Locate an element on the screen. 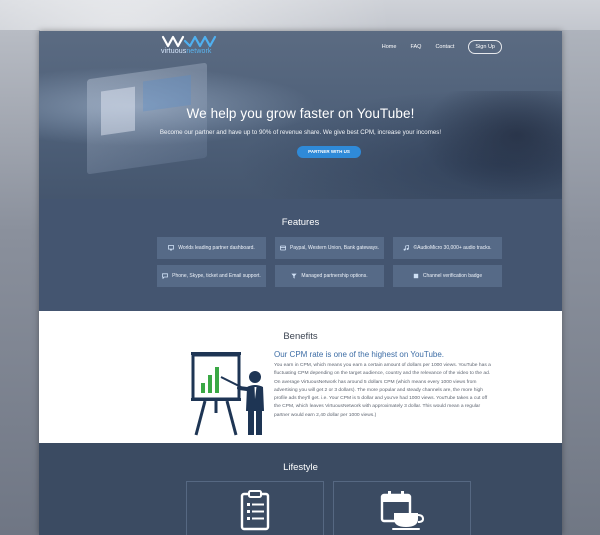 This screenshot has height=535, width=600. partner-with-us-button: PARTNER WITH US is located at coordinates (329, 152).